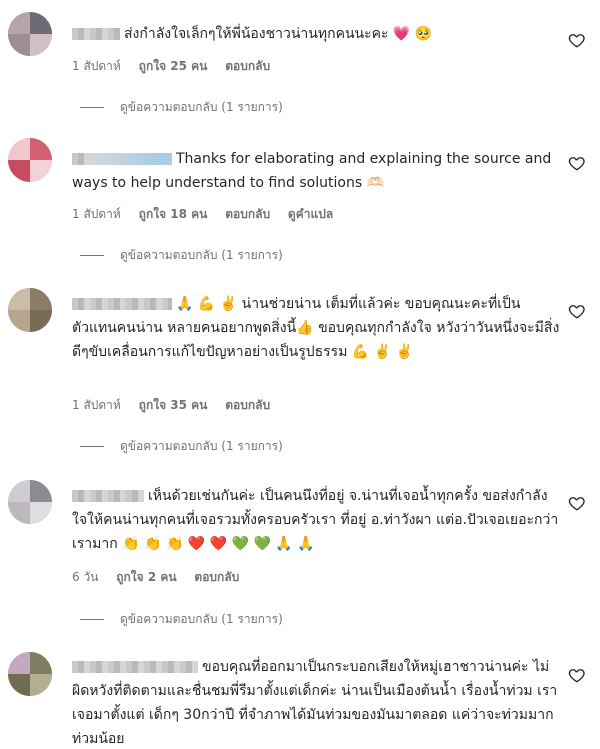 The height and width of the screenshot is (749, 600). What do you see at coordinates (173, 66) in the screenshot?
I see `like-count: ถูกใจ 25 คน` at bounding box center [173, 66].